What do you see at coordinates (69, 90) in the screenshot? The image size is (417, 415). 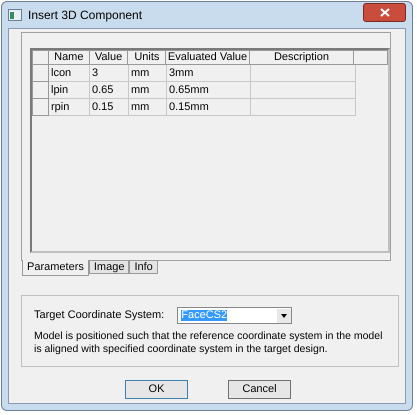 I see `table-cell: lpin` at bounding box center [69, 90].